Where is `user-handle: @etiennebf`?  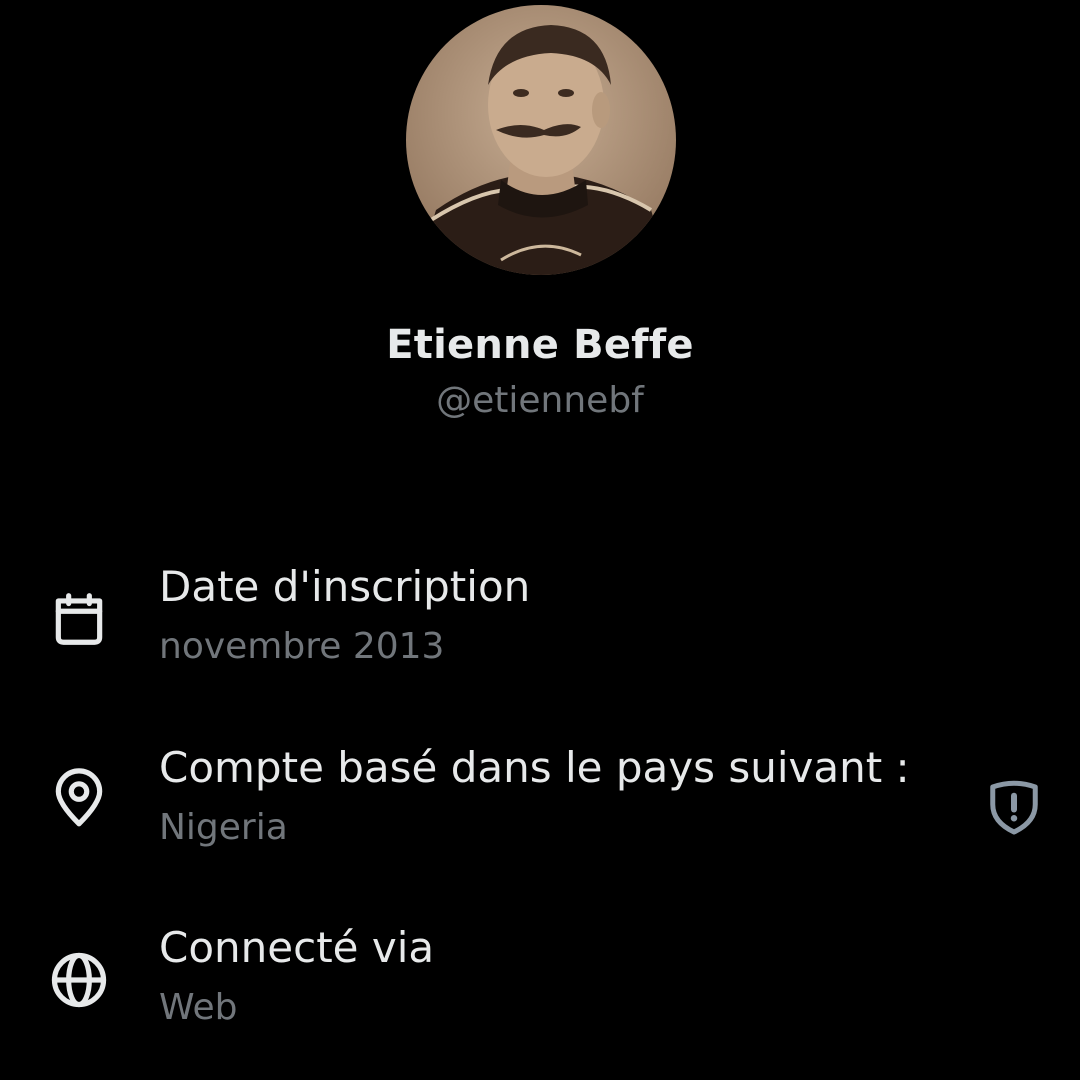 user-handle: @etiennebf is located at coordinates (540, 400).